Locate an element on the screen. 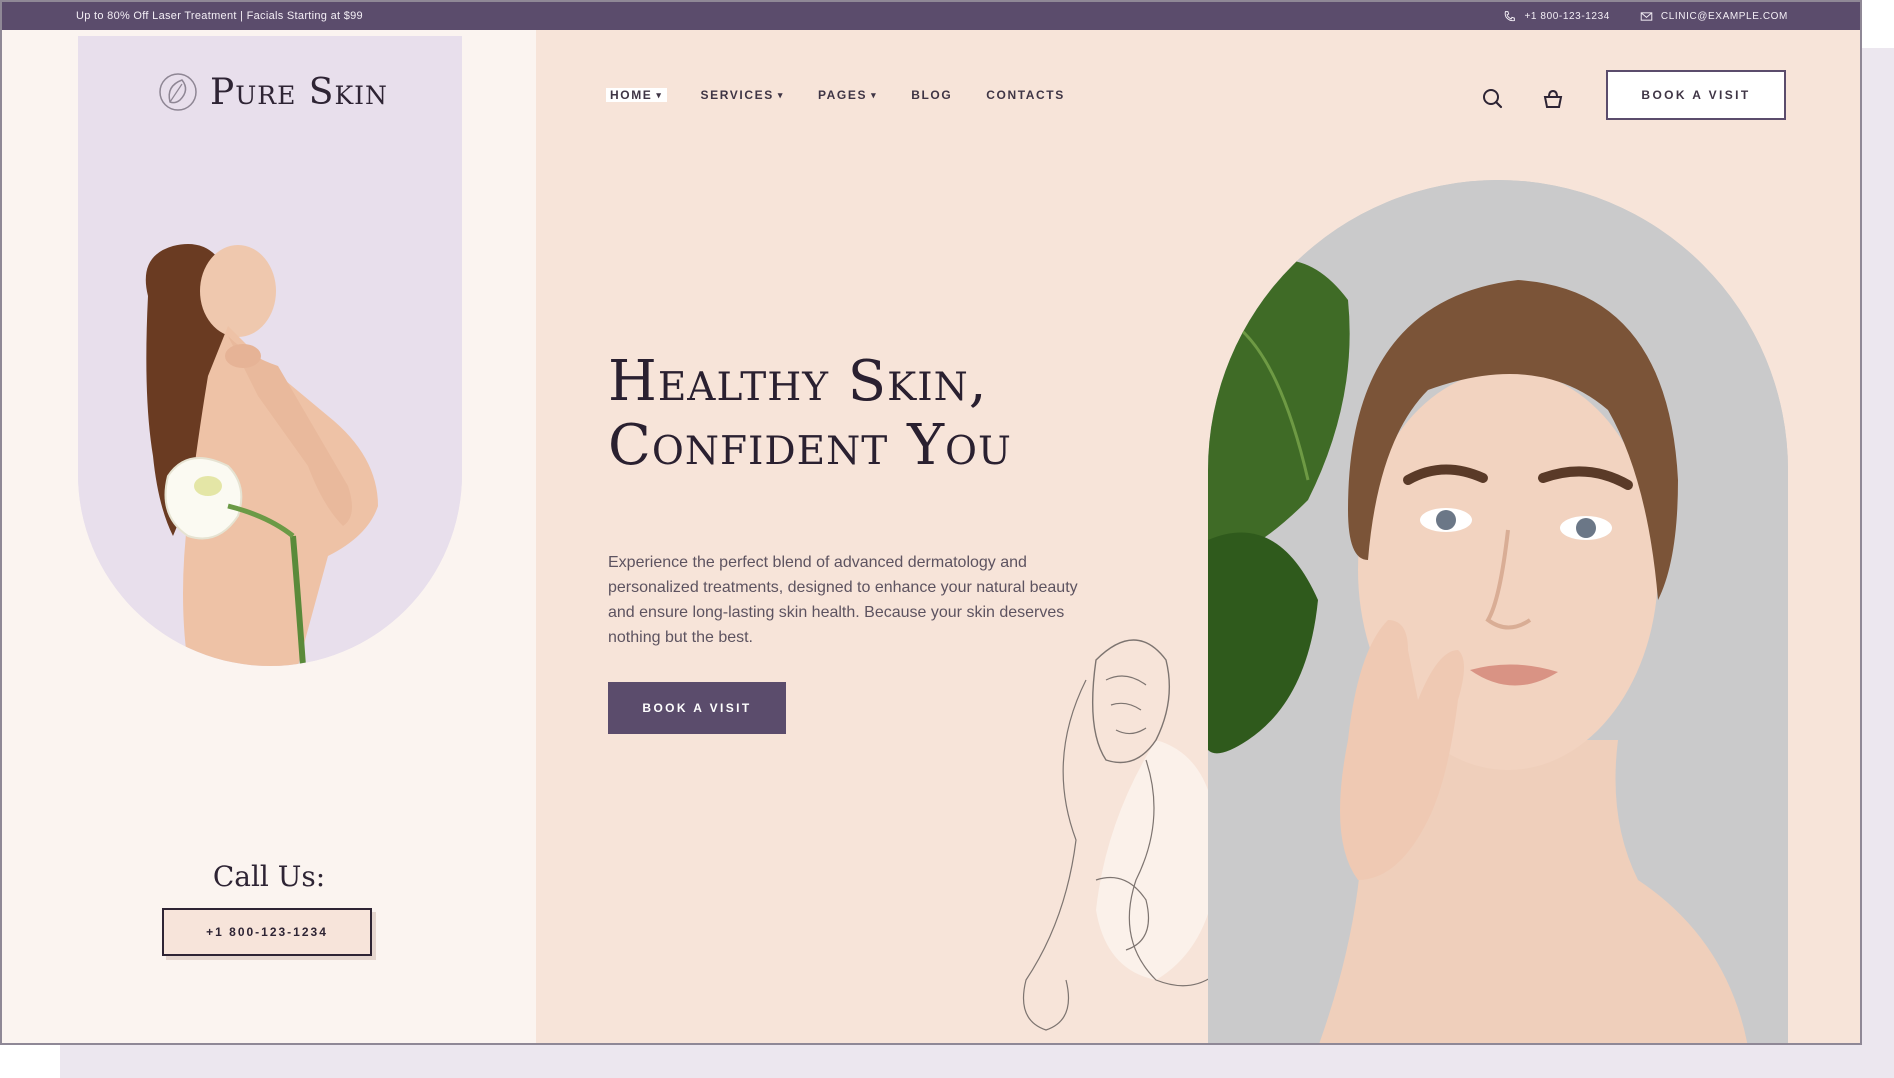  left-arch-image is located at coordinates (270, 351).